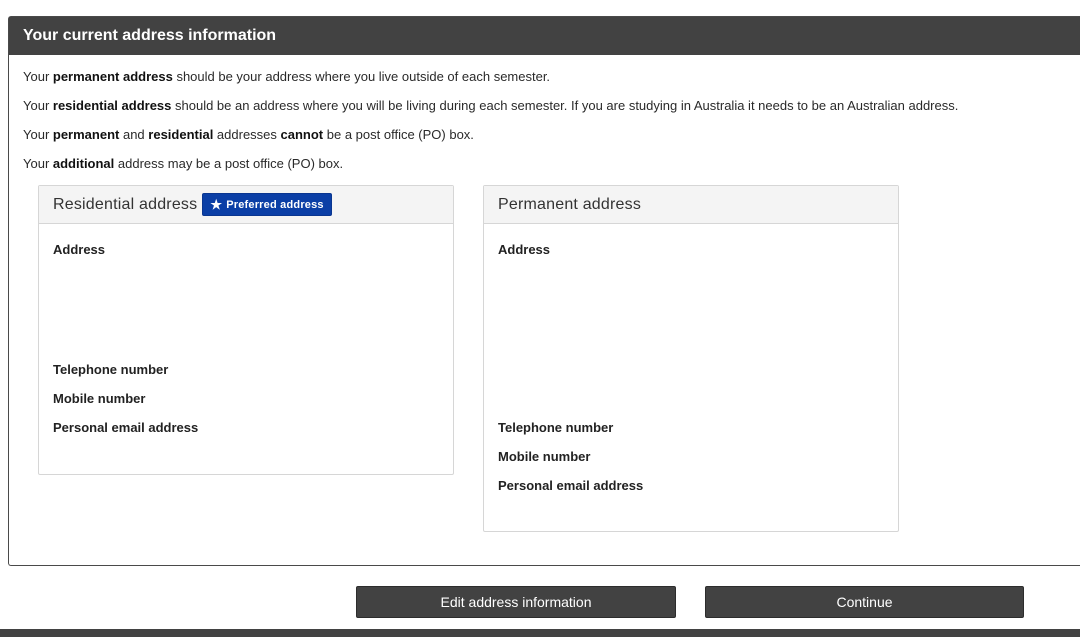 The height and width of the screenshot is (637, 1080). What do you see at coordinates (524, 249) in the screenshot?
I see `permanent-address-label: Address` at bounding box center [524, 249].